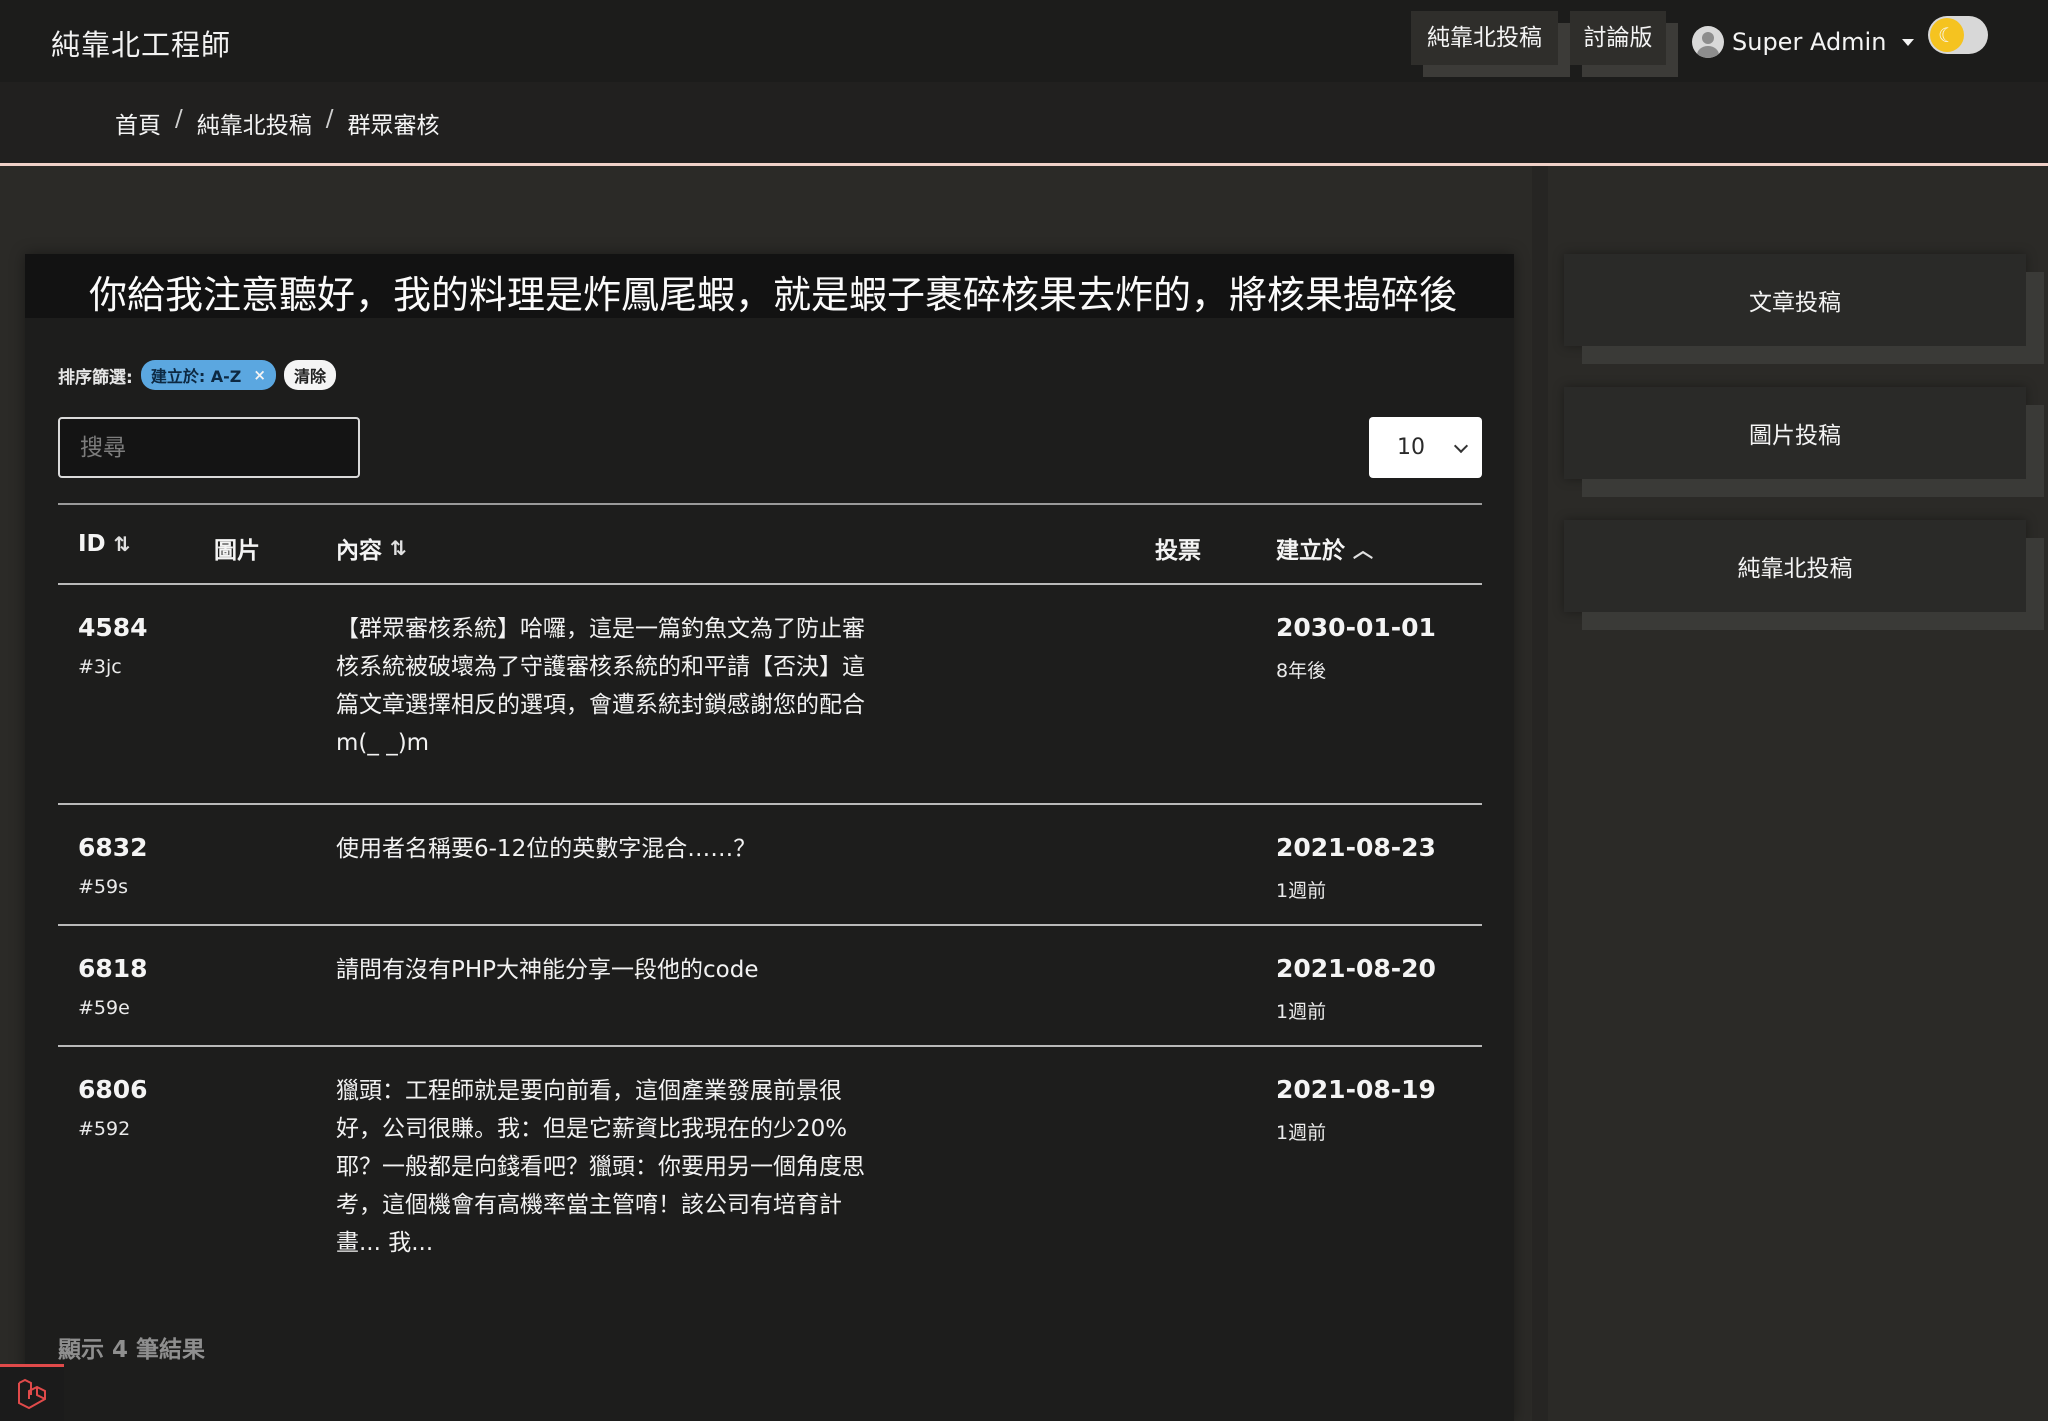  What do you see at coordinates (113, 968) in the screenshot?
I see `row-id: 6818` at bounding box center [113, 968].